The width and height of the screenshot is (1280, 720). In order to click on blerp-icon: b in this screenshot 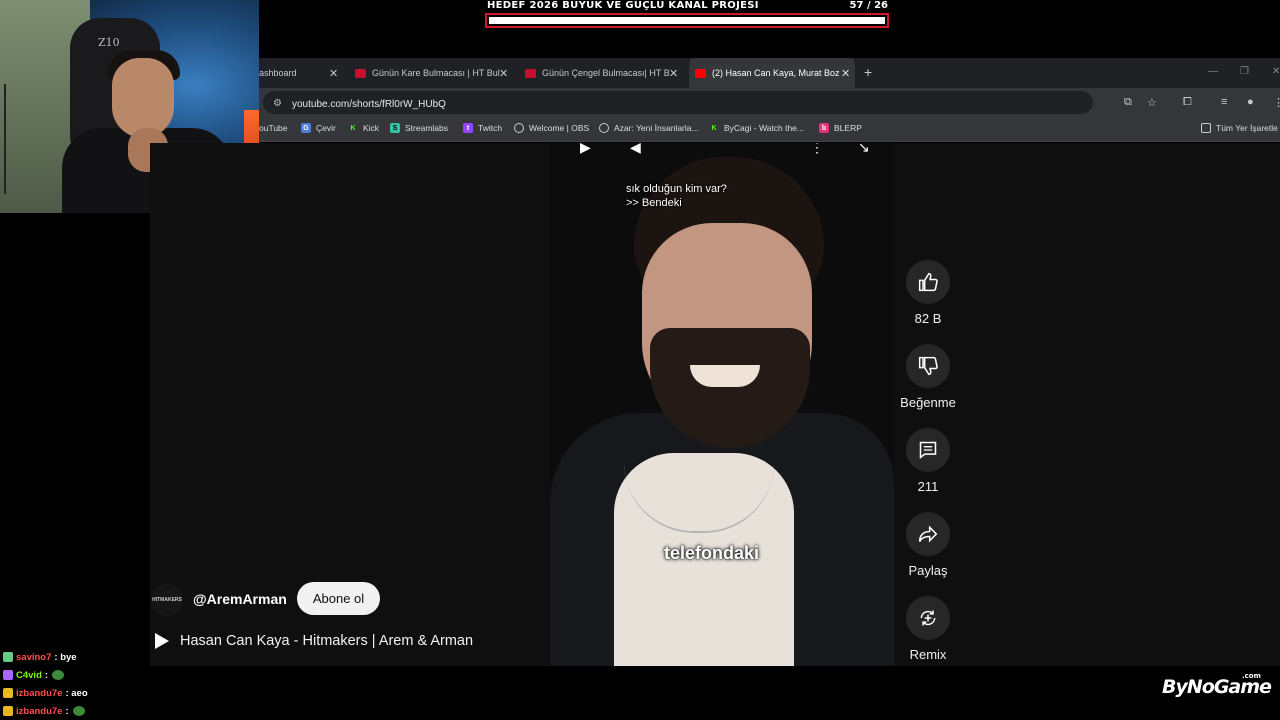, I will do `click(824, 128)`.